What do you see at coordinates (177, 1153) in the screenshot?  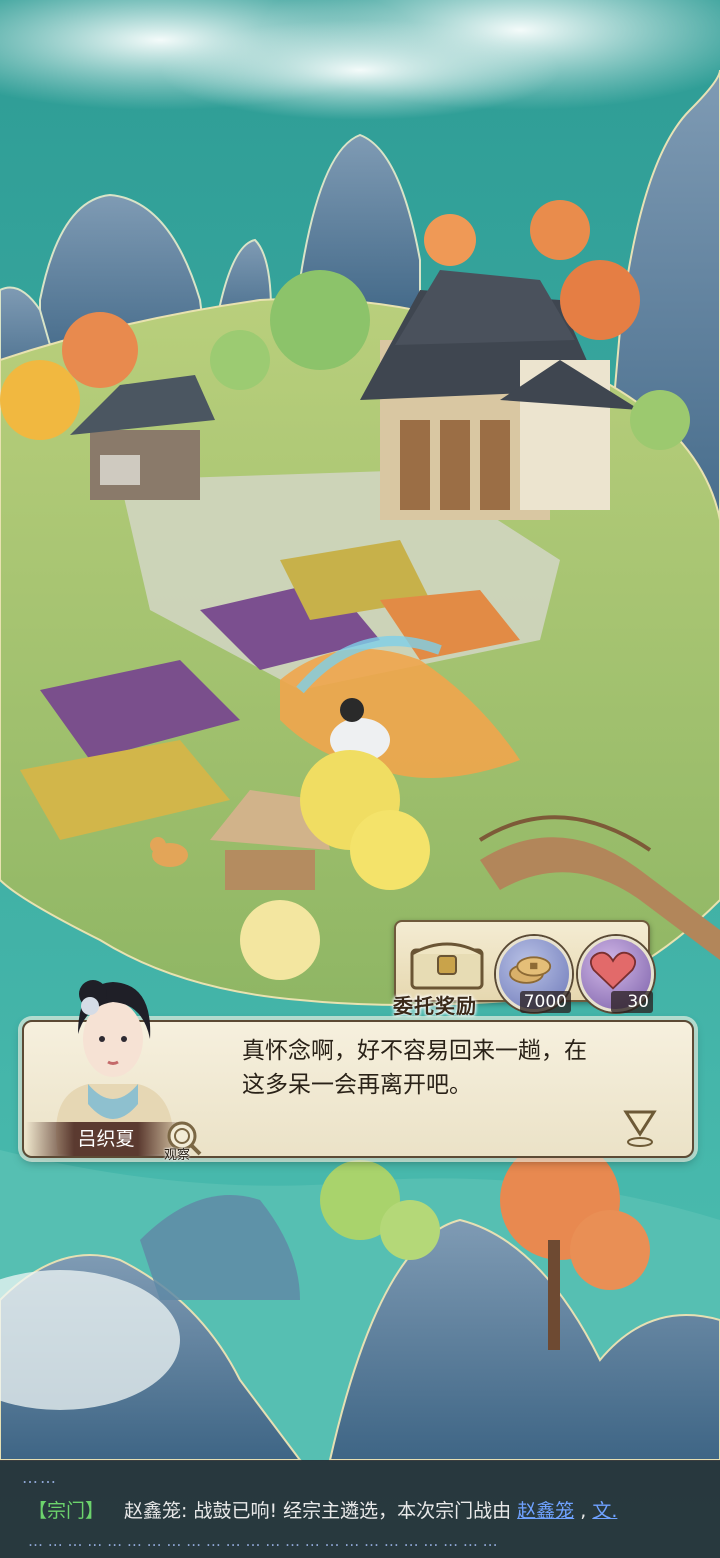 I see `observe-label: 观察` at bounding box center [177, 1153].